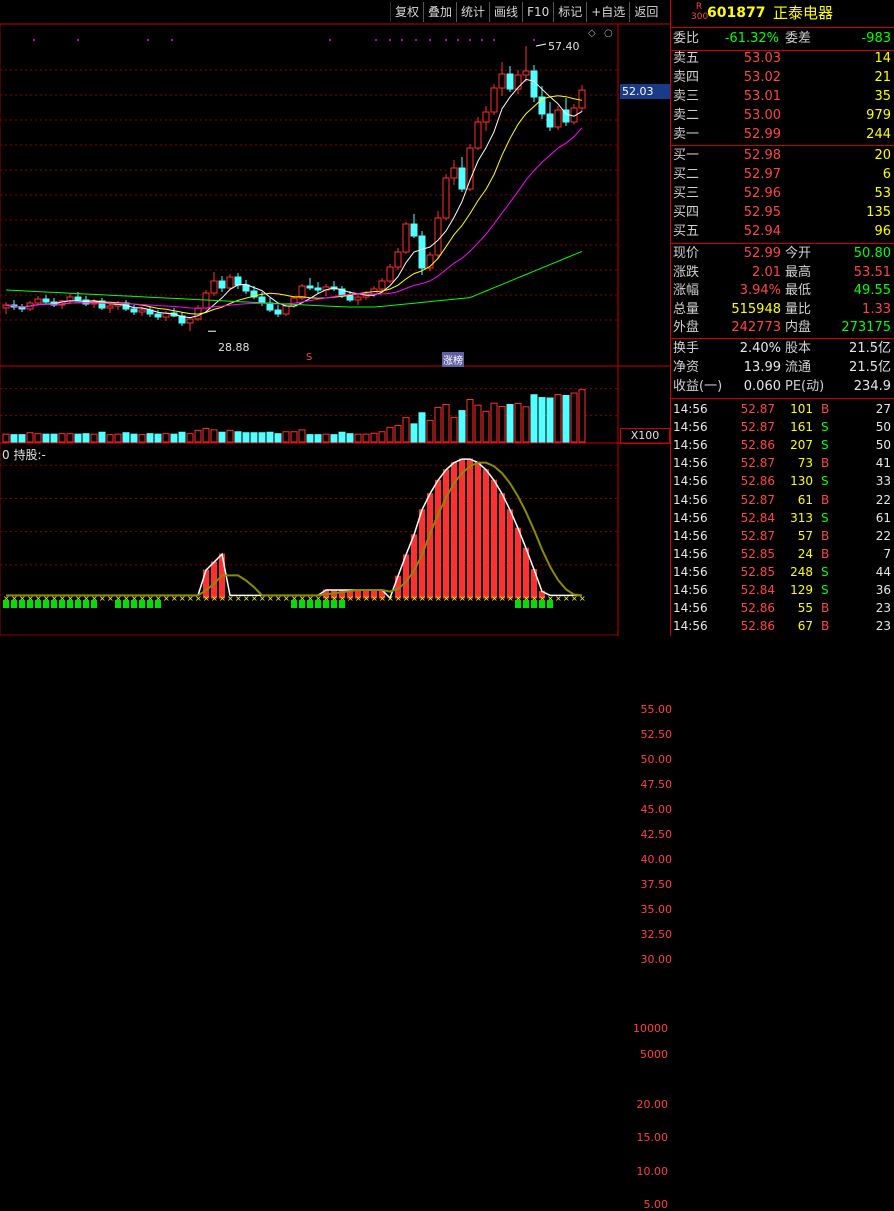 Image resolution: width=894 pixels, height=1211 pixels. Describe the element at coordinates (439, 12) in the screenshot. I see `overlay-button: 叠加` at that location.